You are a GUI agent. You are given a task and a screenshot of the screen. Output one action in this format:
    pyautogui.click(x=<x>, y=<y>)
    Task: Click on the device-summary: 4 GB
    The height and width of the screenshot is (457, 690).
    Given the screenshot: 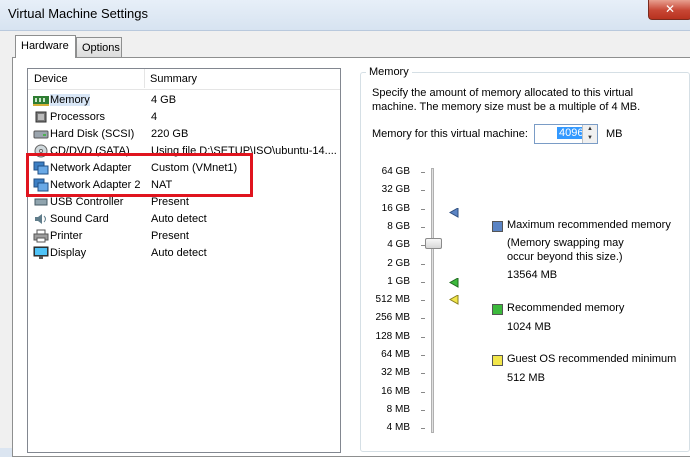 What is the action you would take?
    pyautogui.click(x=164, y=100)
    